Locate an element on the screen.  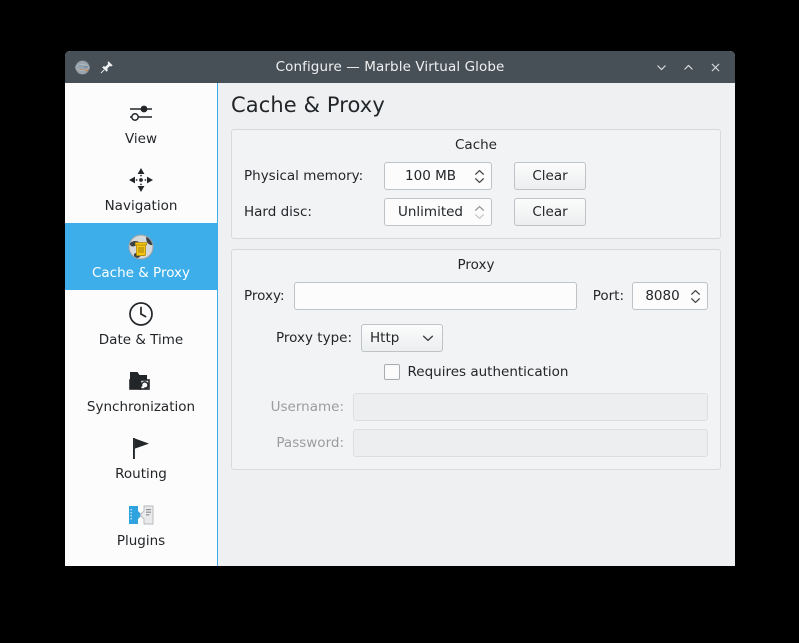
clear-physical-memory-button: Clear is located at coordinates (550, 176).